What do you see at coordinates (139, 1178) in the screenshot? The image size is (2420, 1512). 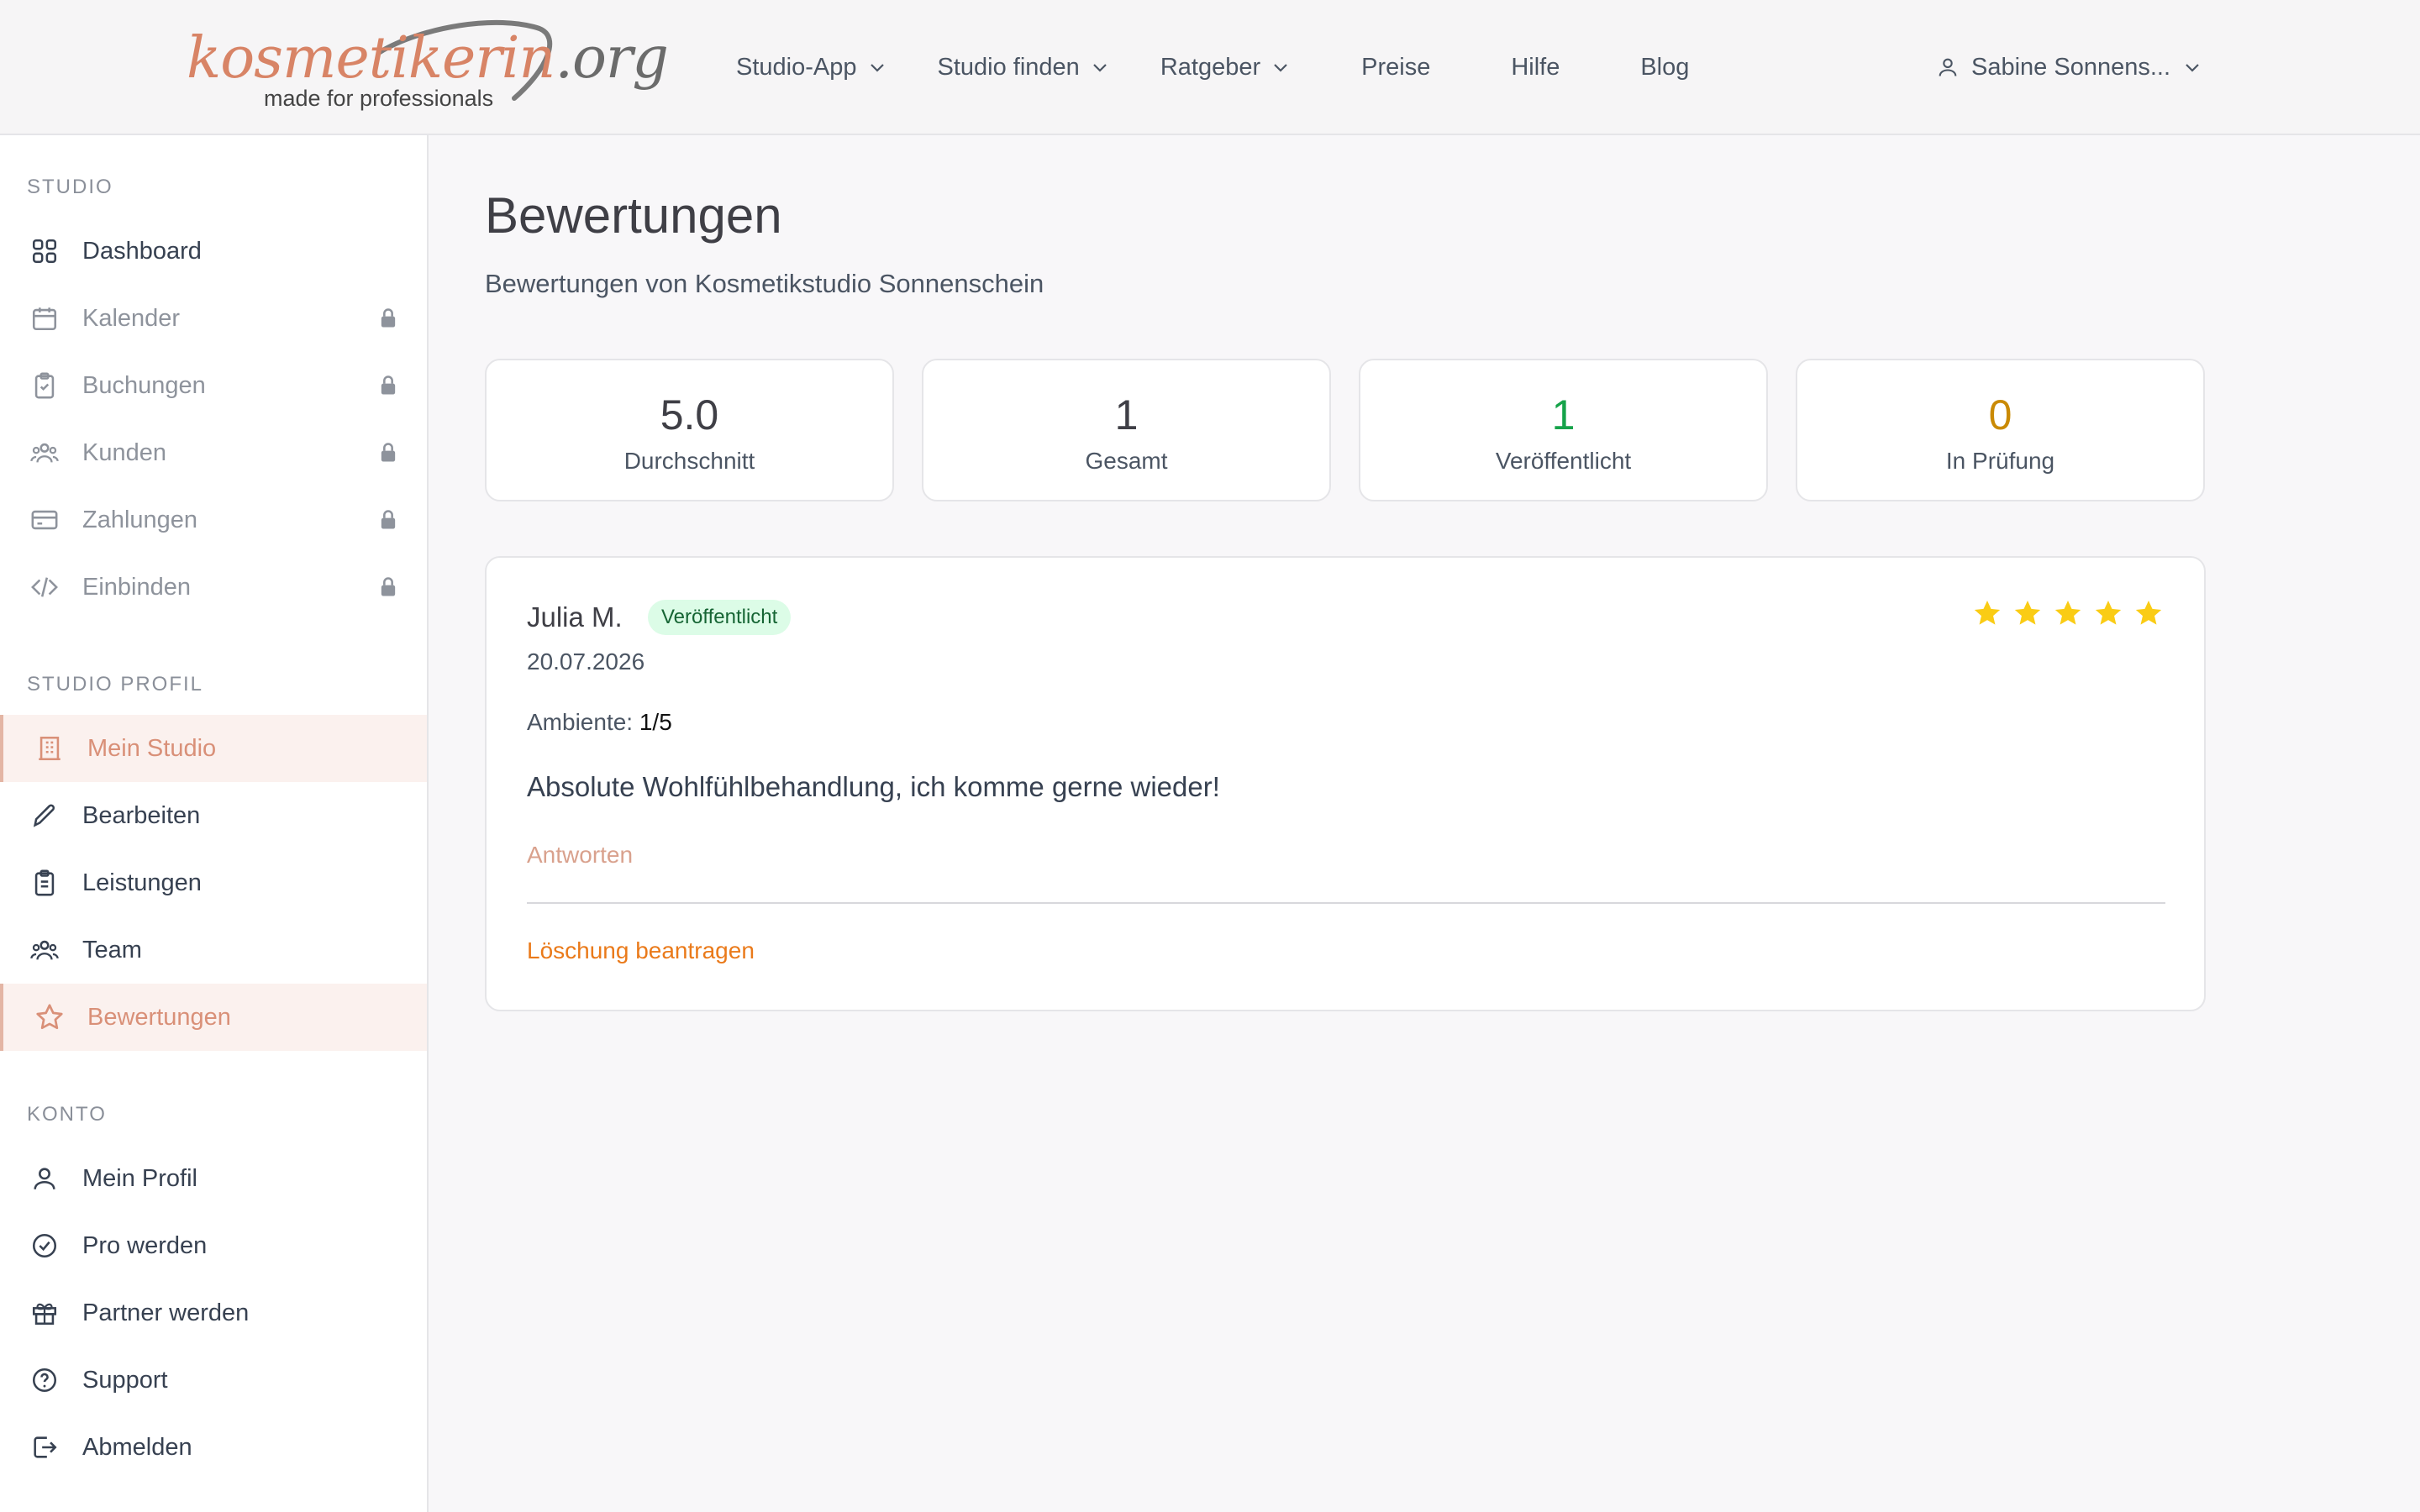 I see `sidebar-item-label: Mein Profil` at bounding box center [139, 1178].